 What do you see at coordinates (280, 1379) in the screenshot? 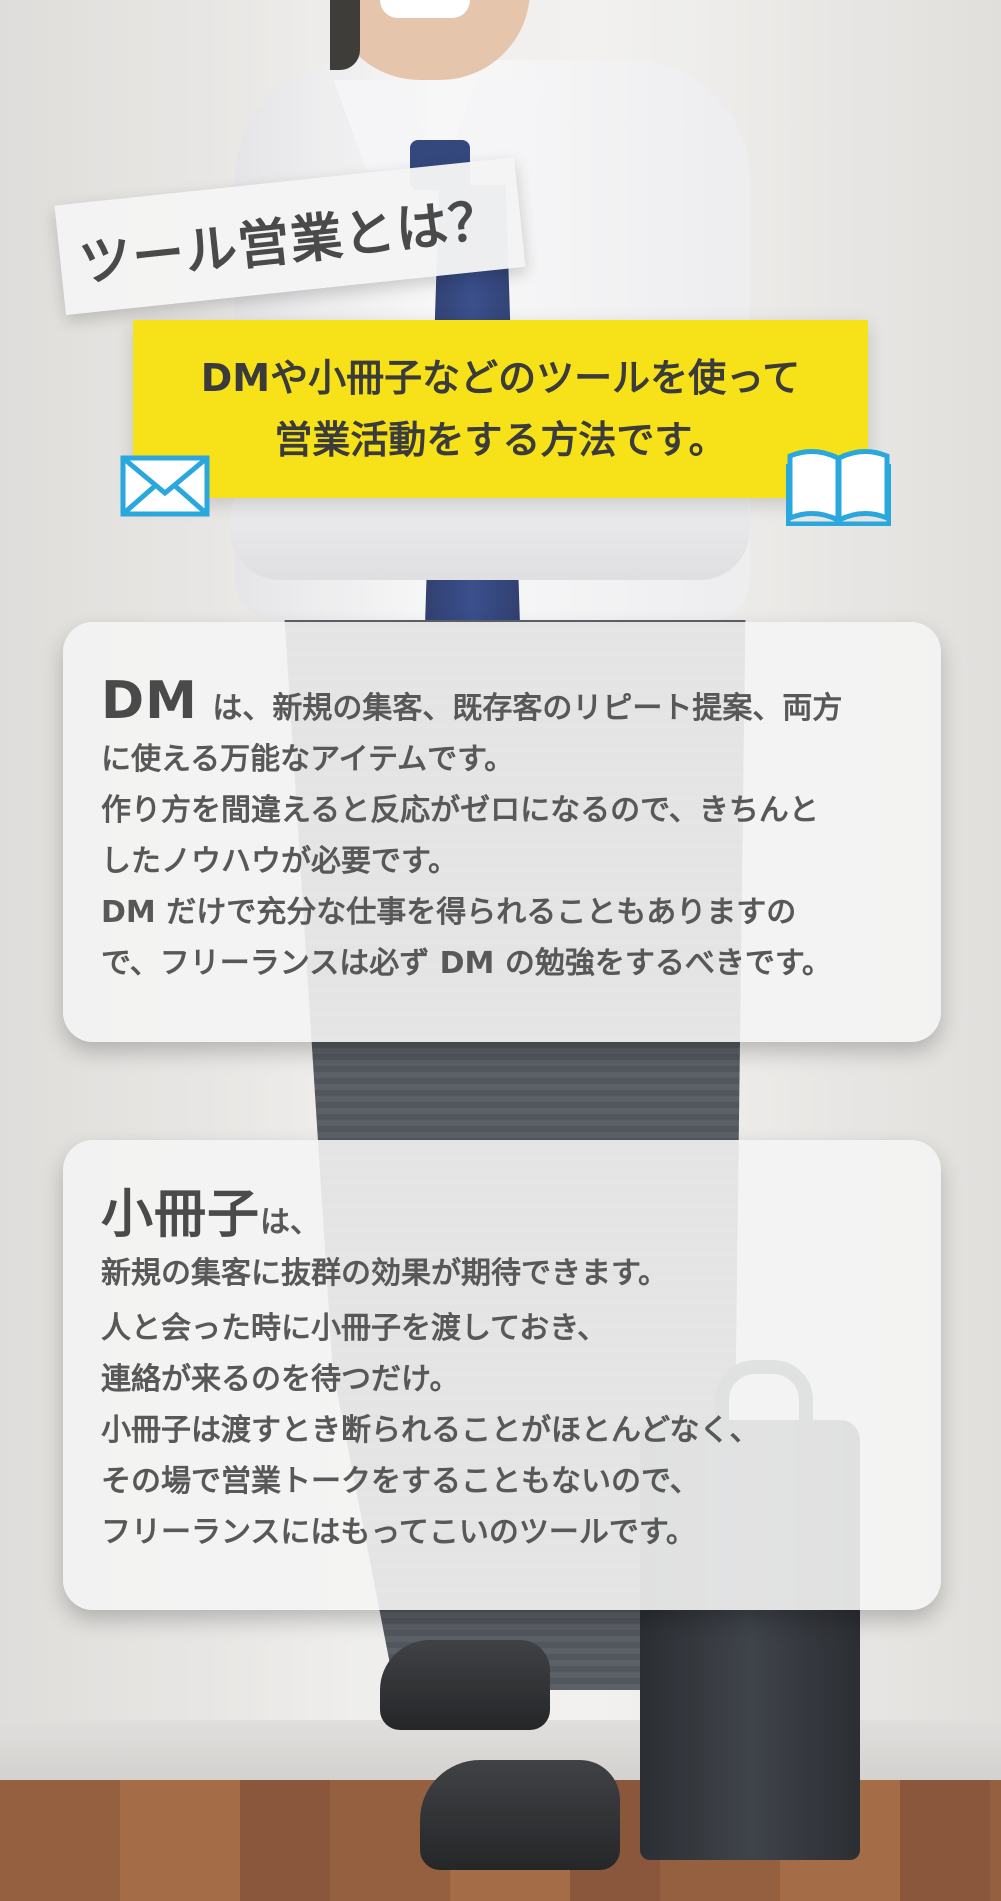
I see `booklet-text-line-3: 連絡が来るのを待つだけ。` at bounding box center [280, 1379].